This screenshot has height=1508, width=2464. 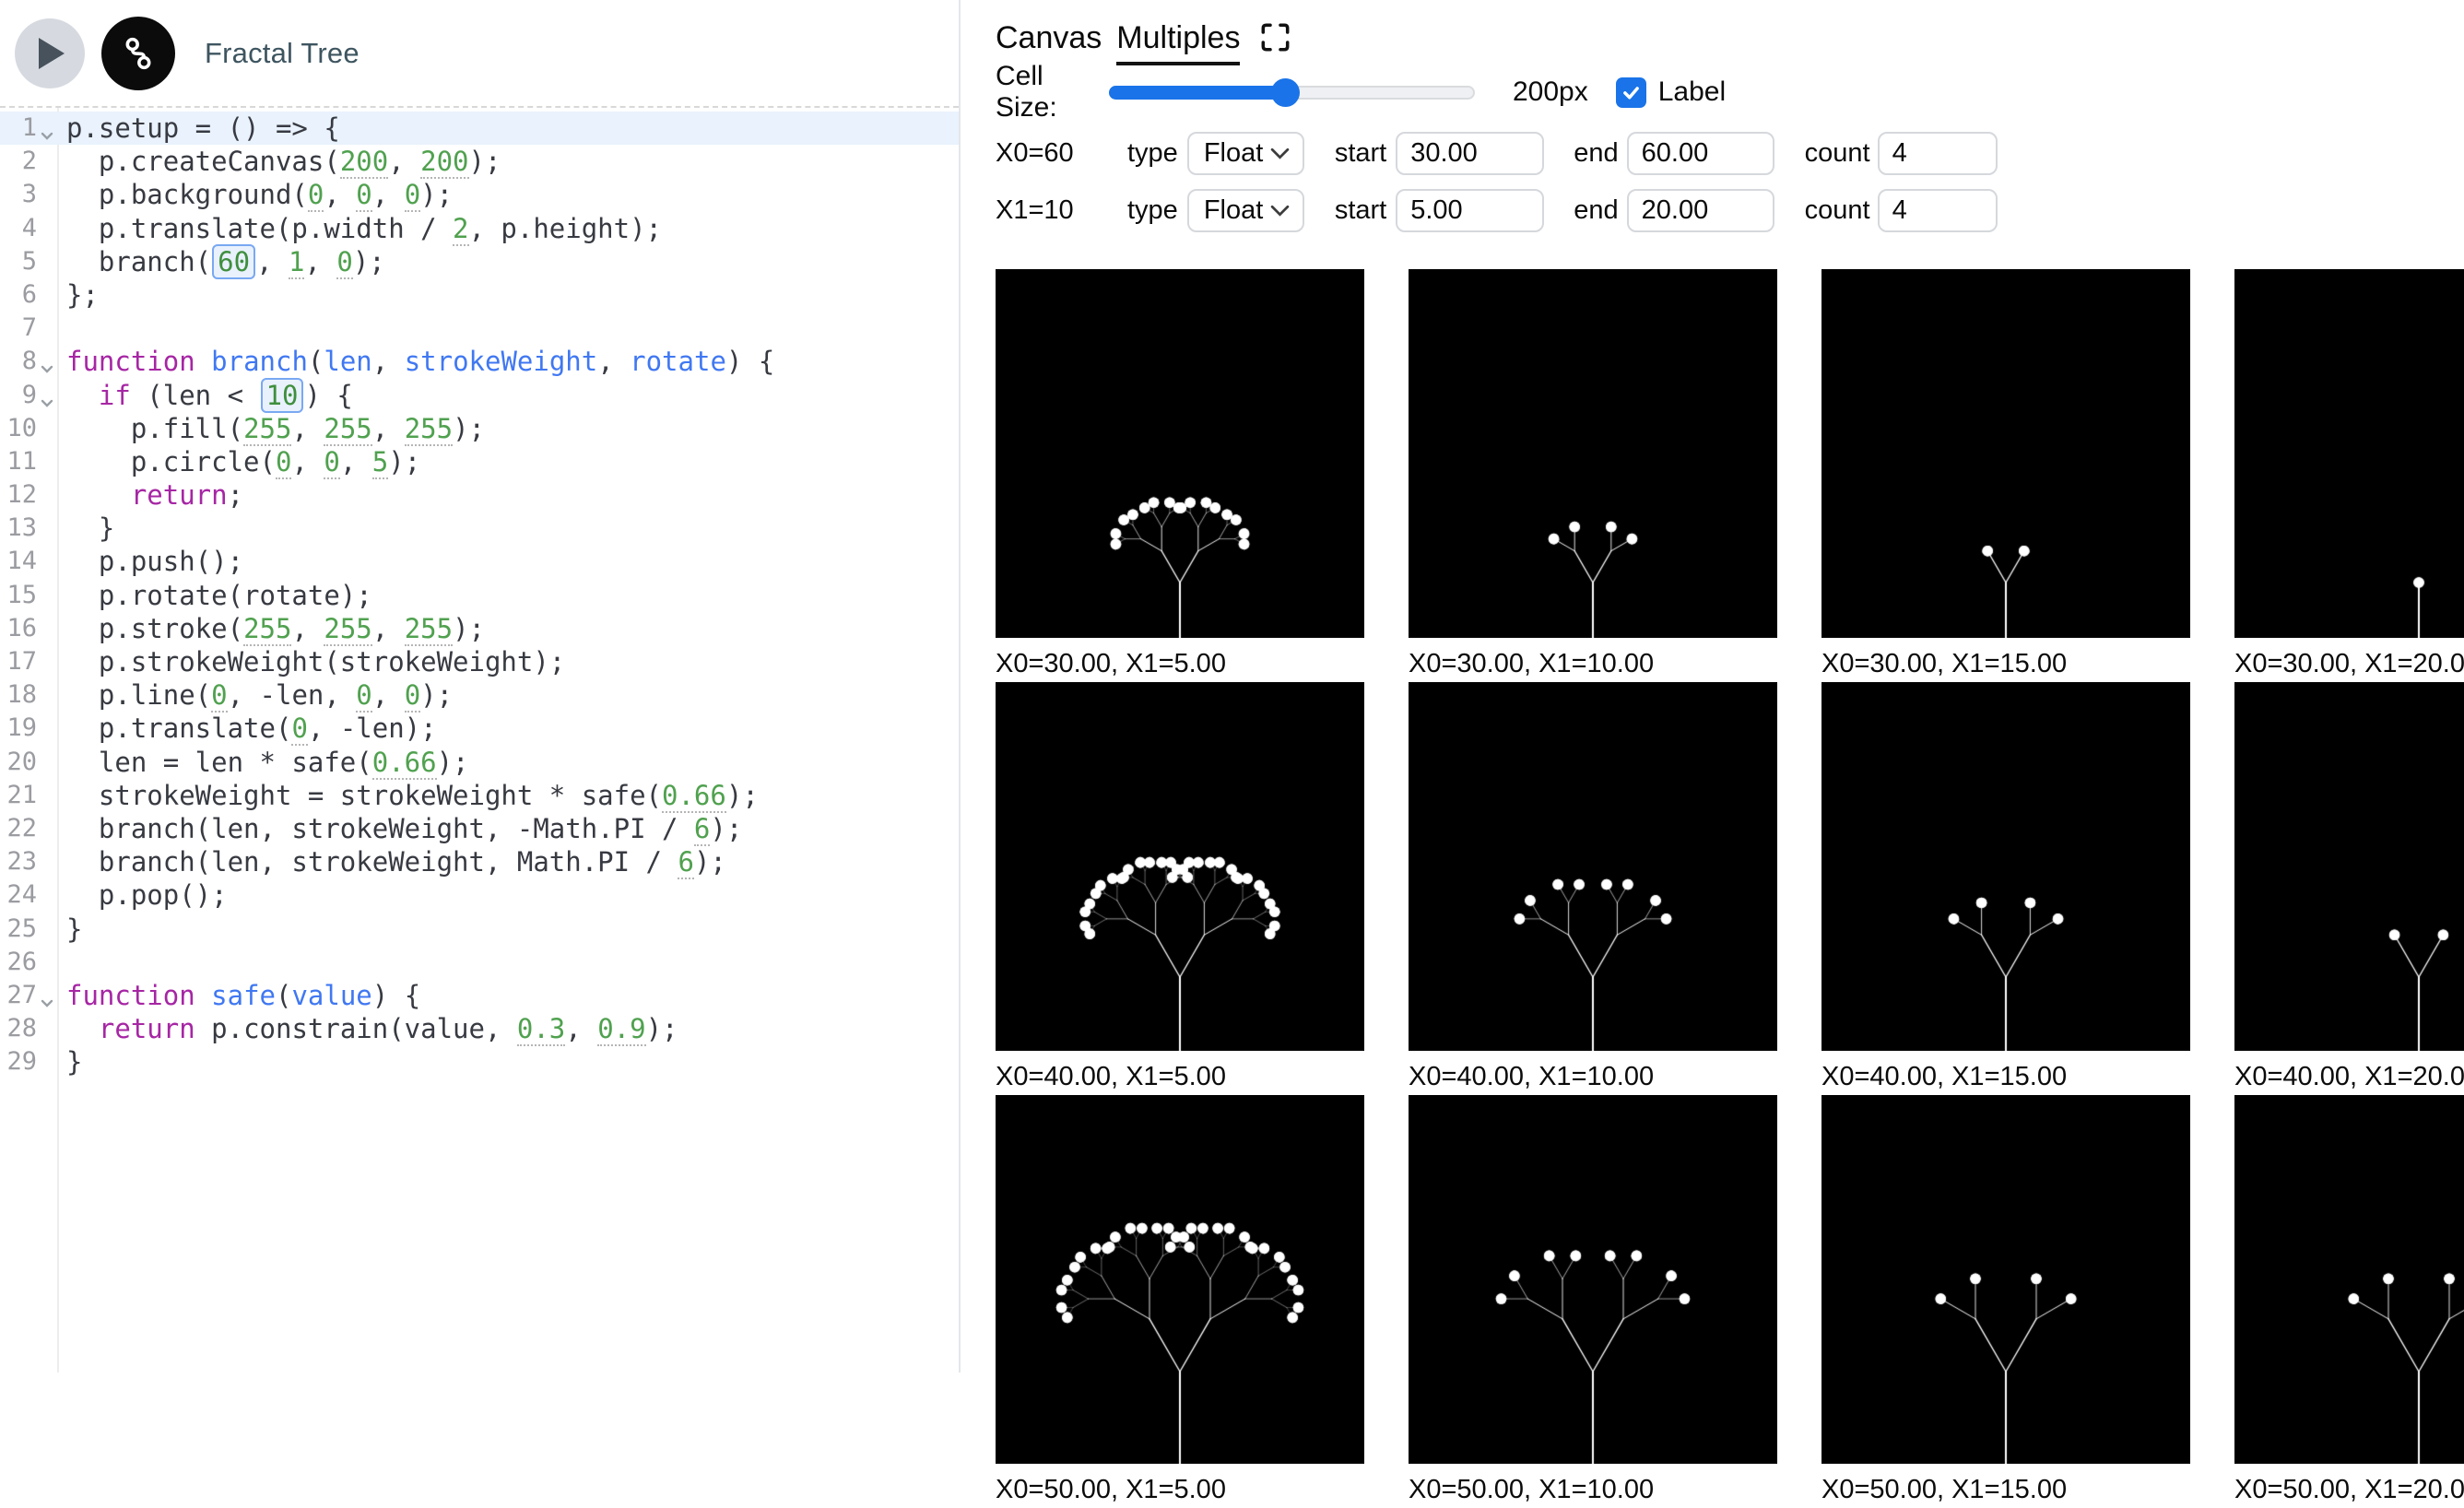 What do you see at coordinates (479, 995) in the screenshot?
I see `code-line: 27function safe(value) {` at bounding box center [479, 995].